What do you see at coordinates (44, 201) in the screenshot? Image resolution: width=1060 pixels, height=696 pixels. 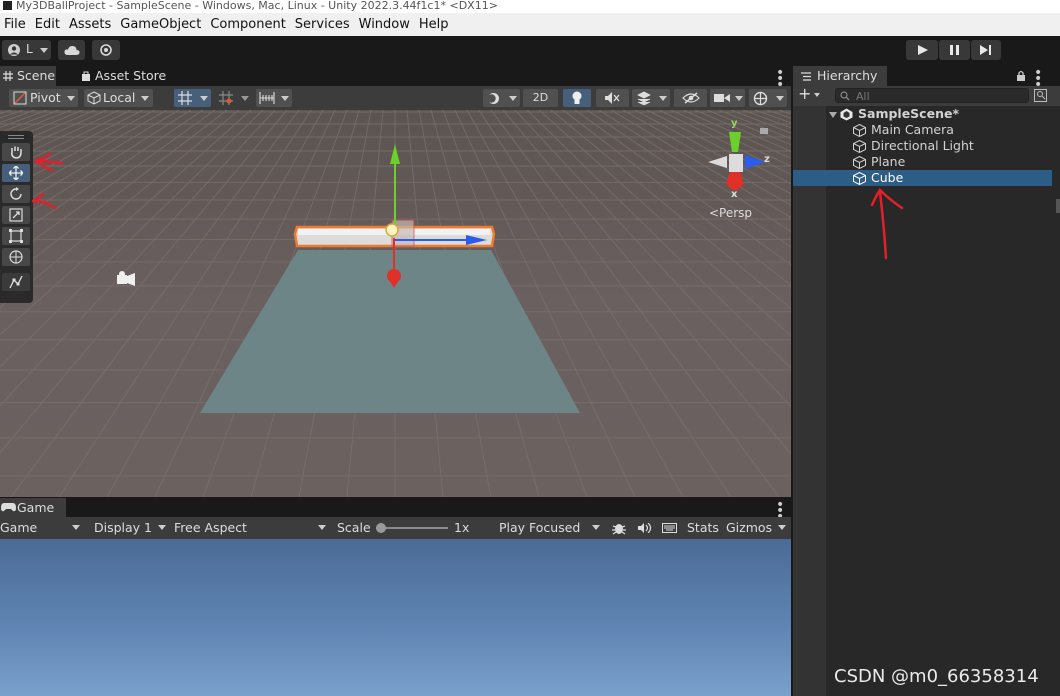 I see `annotation-arrow-scale-tool` at bounding box center [44, 201].